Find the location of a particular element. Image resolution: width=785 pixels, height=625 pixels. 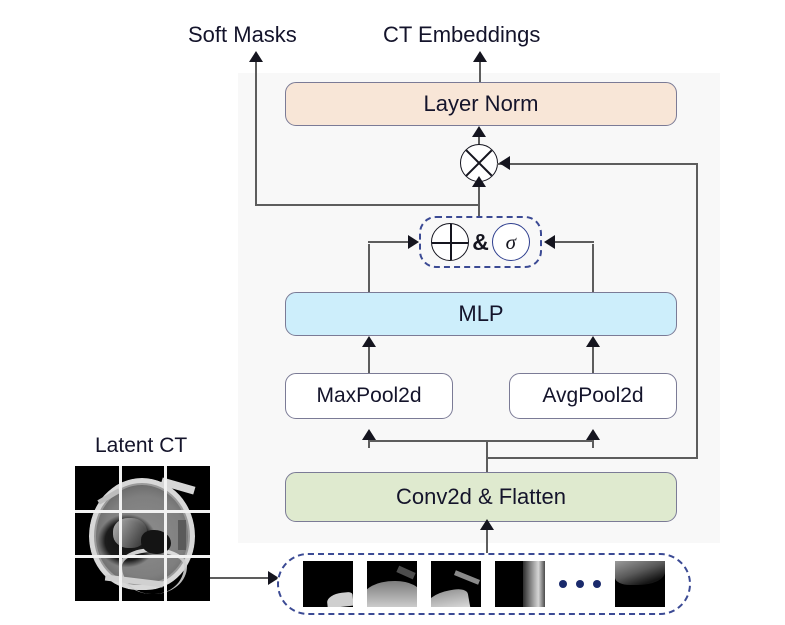

block-conv2d-flatten-label: Conv2d & Flatten is located at coordinates (481, 497).